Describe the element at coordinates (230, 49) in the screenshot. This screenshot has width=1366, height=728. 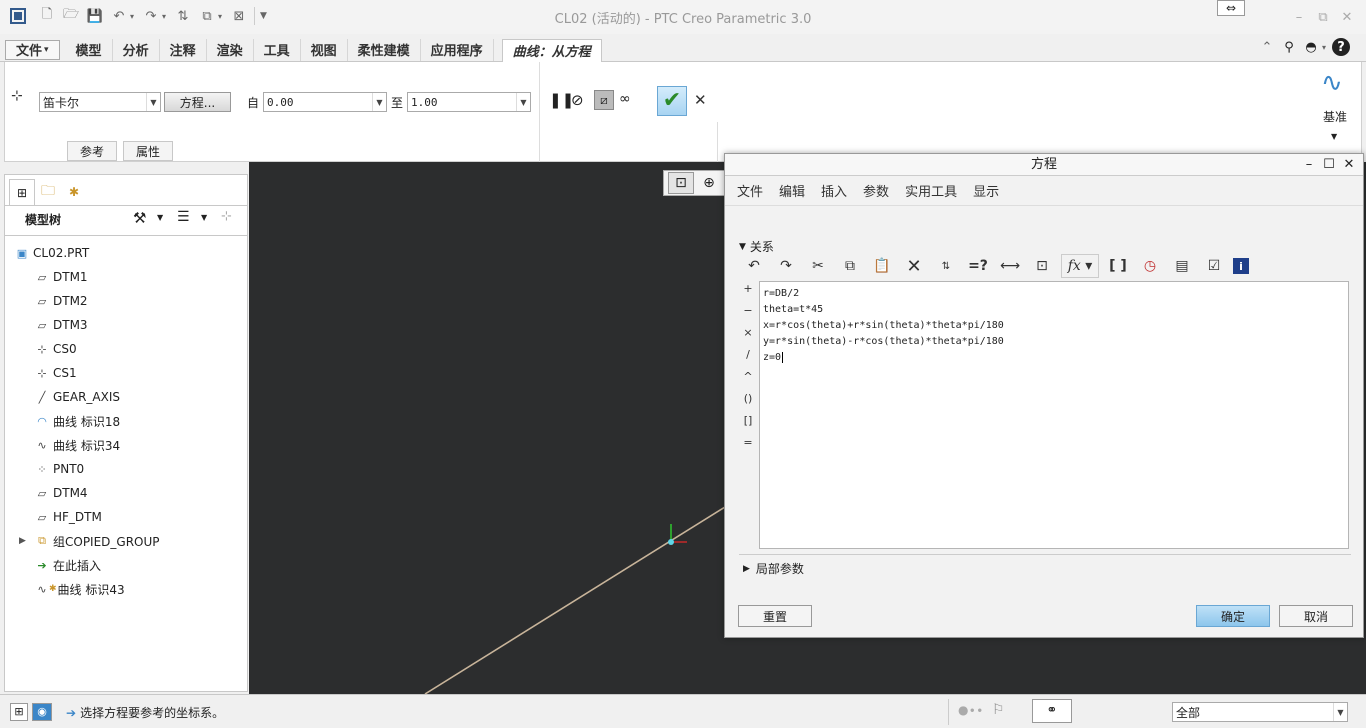
I see `tab-render: 渲染` at that location.